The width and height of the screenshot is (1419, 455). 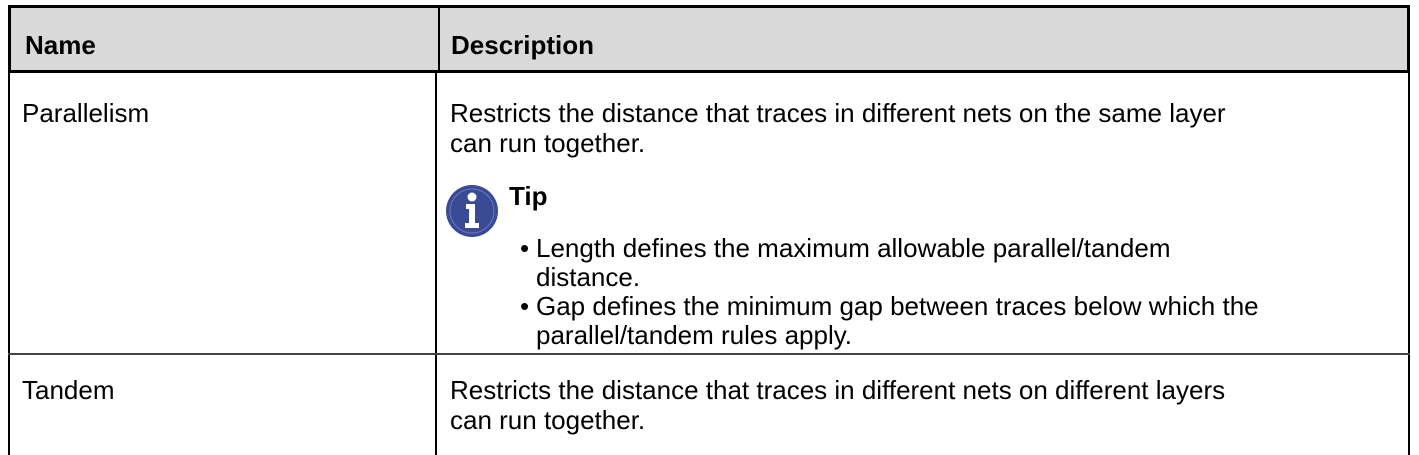 What do you see at coordinates (523, 45) in the screenshot?
I see `header-description: Description` at bounding box center [523, 45].